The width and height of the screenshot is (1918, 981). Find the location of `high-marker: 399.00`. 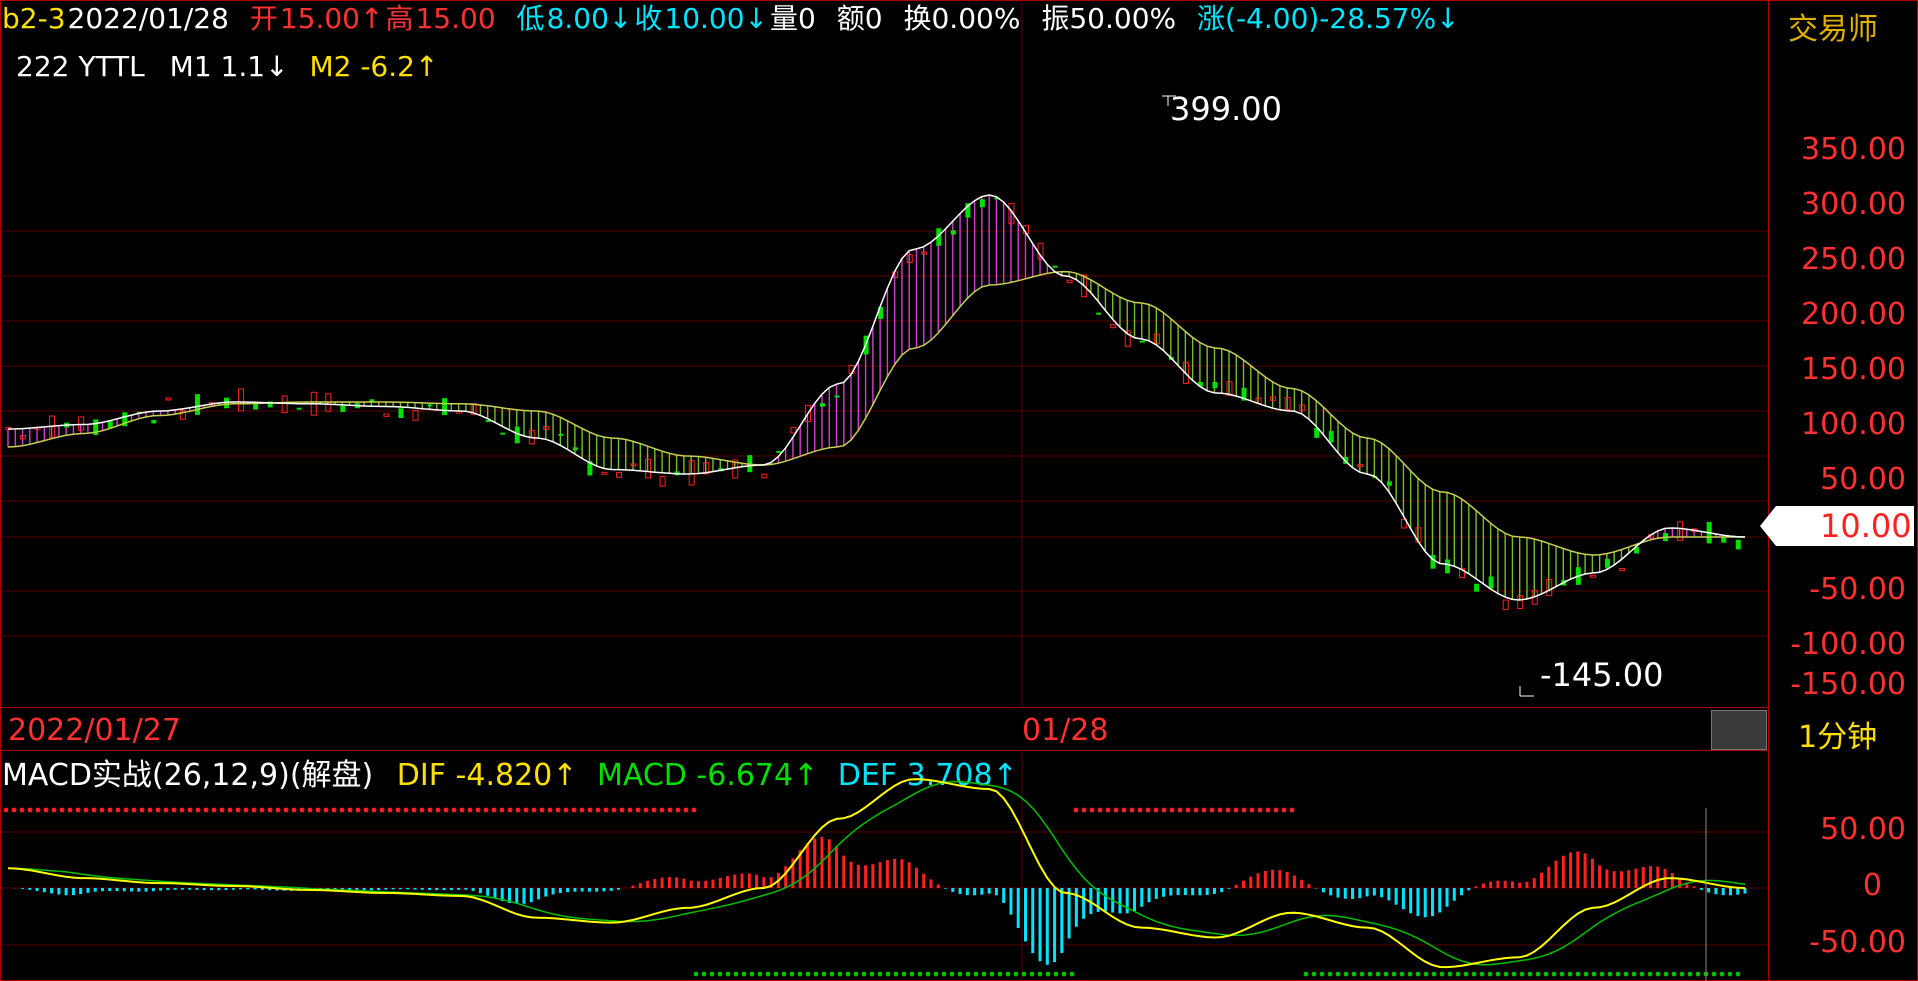

high-marker: 399.00 is located at coordinates (1226, 109).